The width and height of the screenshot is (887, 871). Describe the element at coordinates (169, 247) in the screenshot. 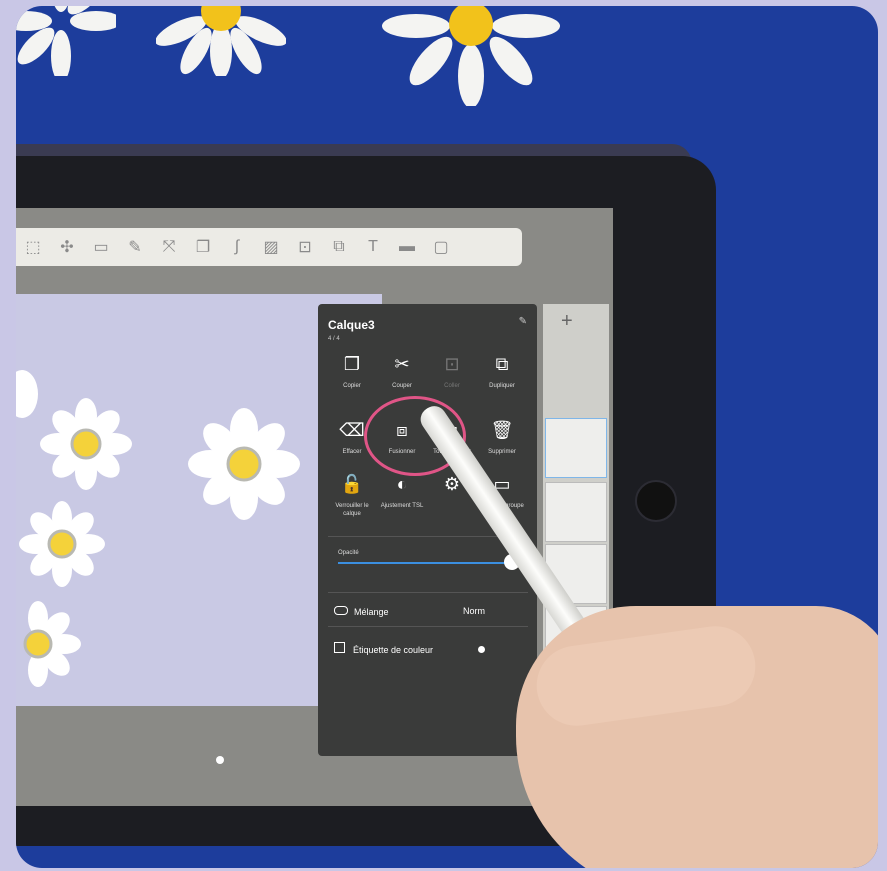

I see `transform-icon: ⤧` at that location.